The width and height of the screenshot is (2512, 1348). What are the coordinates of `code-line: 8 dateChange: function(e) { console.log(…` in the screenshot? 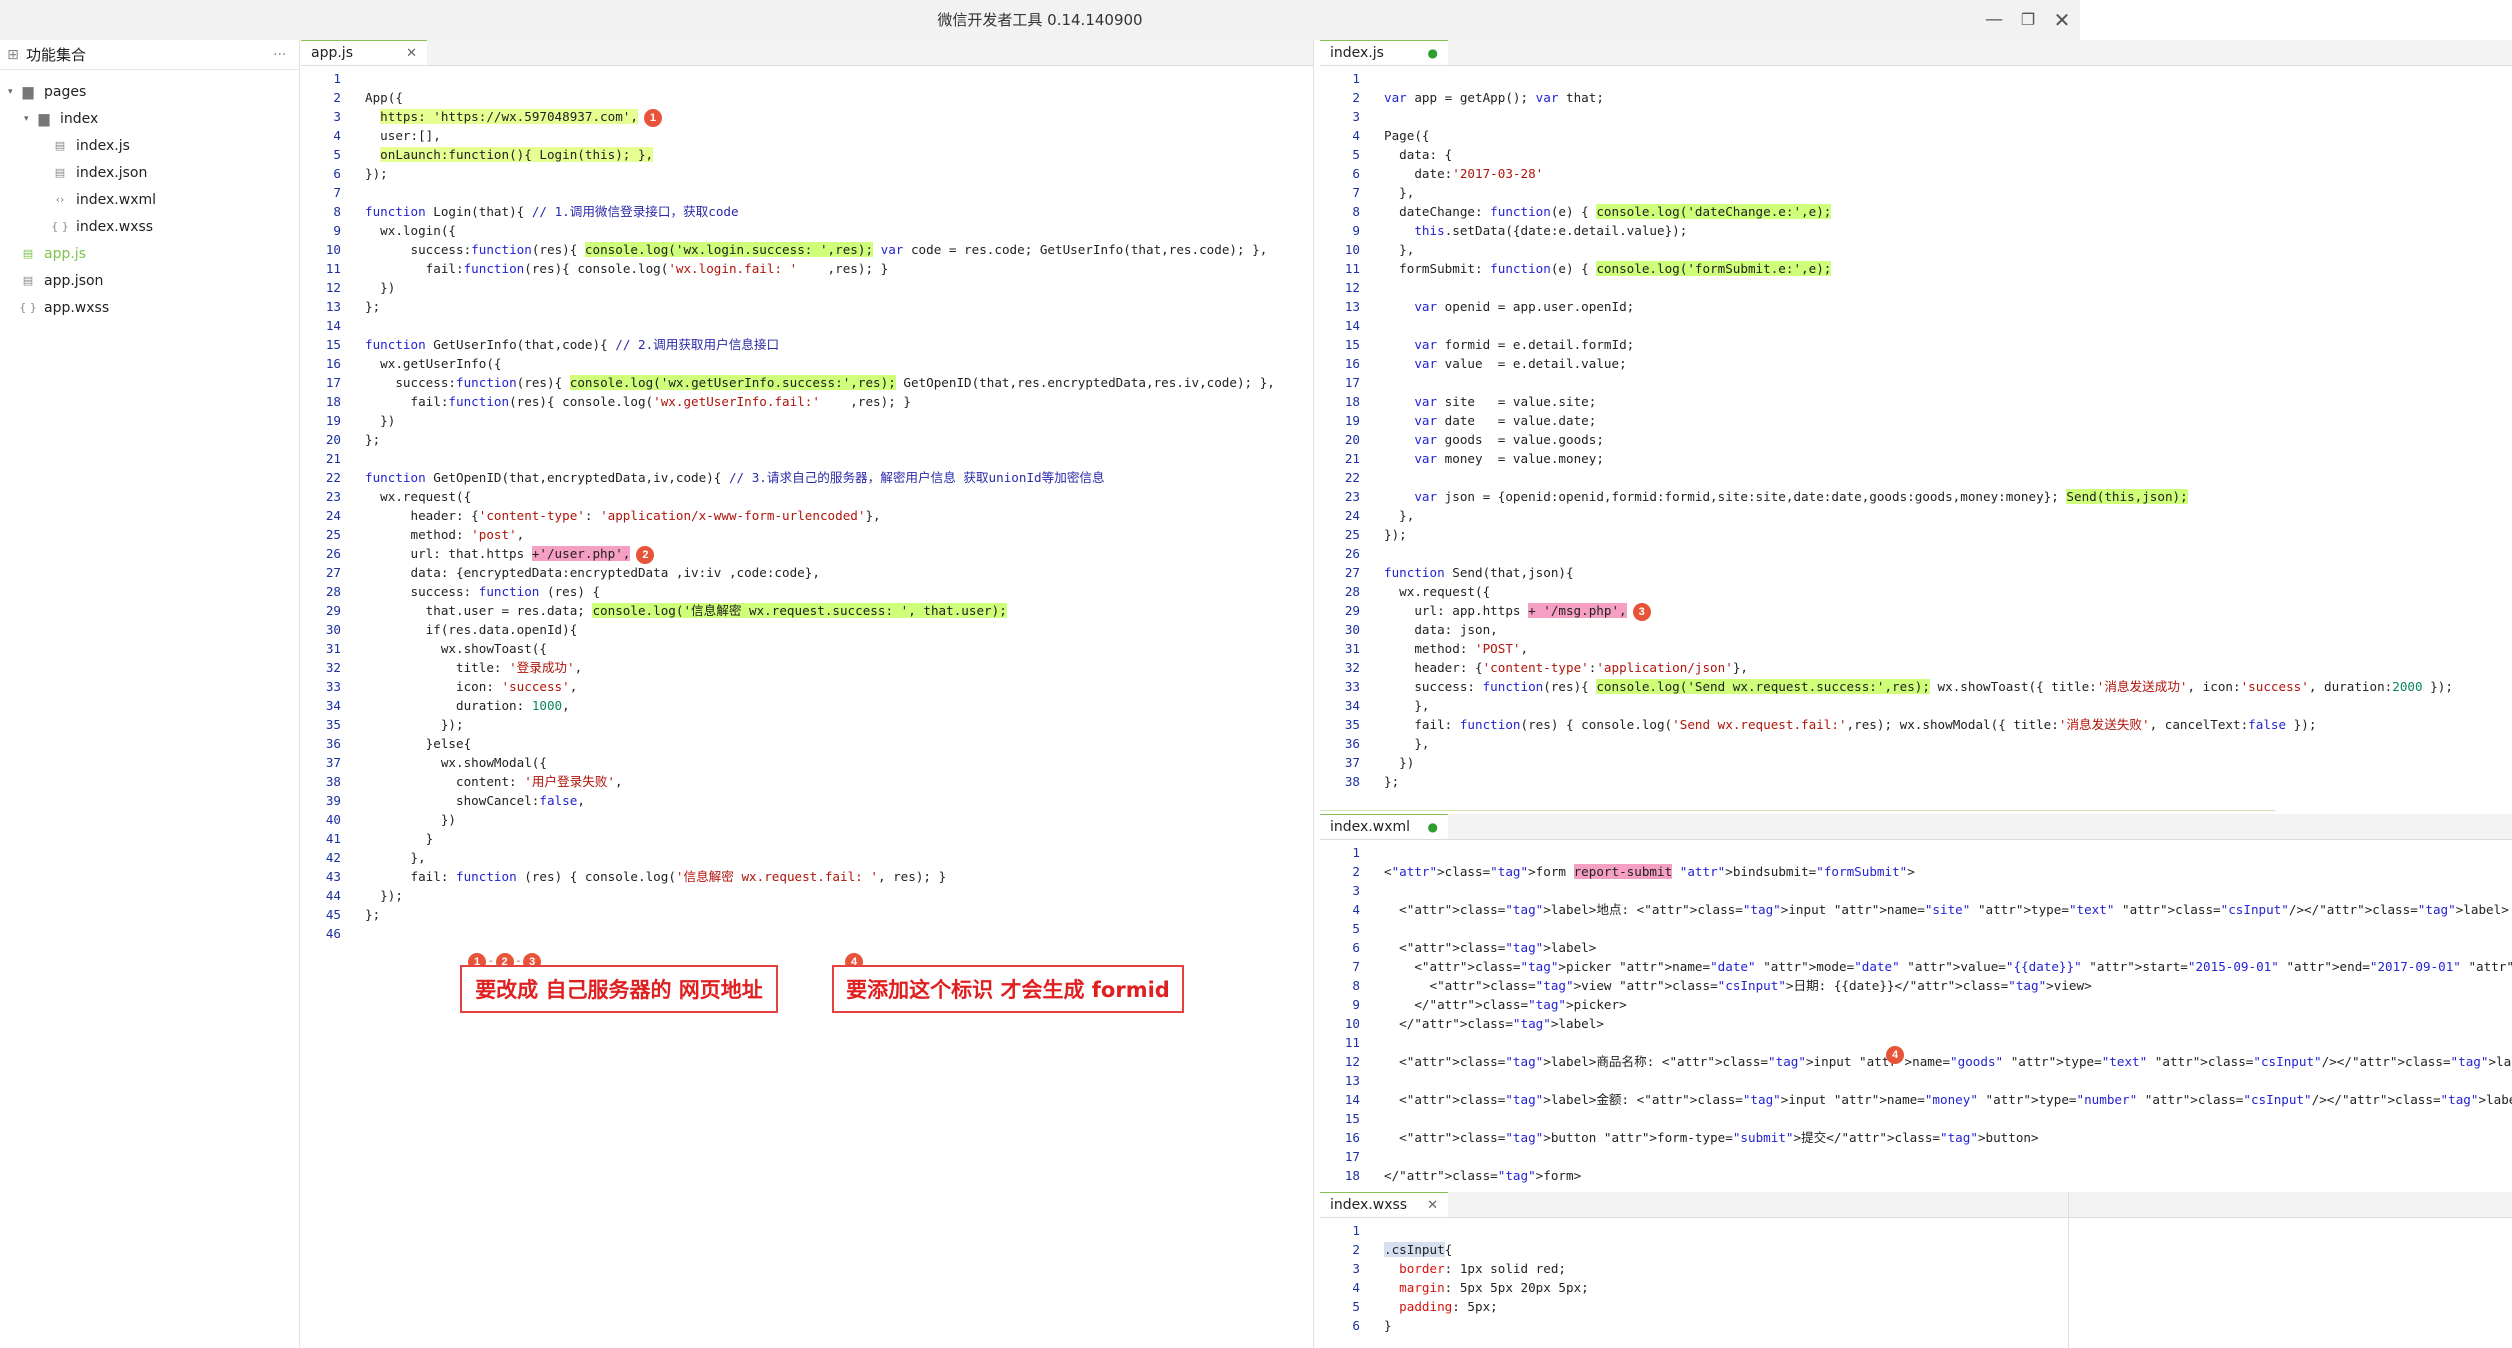 It's located at (1916, 211).